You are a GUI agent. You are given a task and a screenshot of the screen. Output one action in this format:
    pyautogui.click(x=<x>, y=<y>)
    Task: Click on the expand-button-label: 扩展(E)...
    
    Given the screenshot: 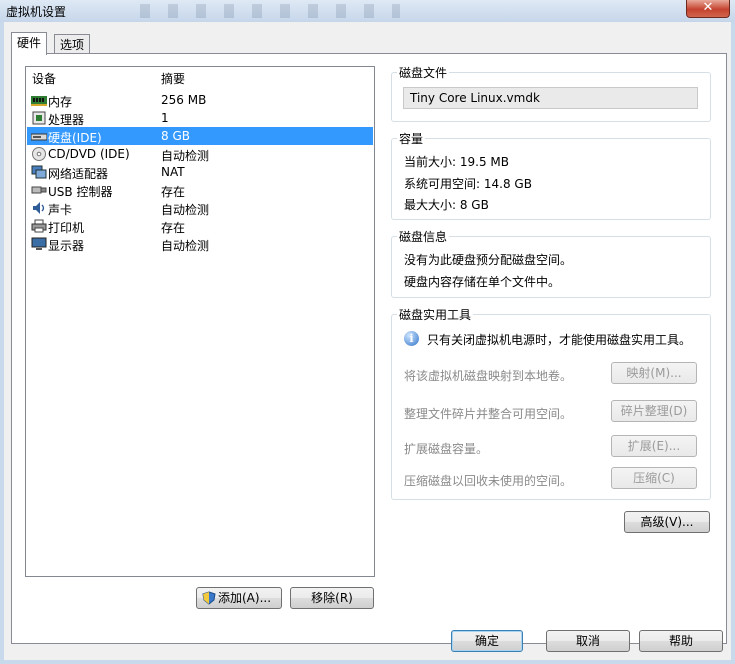 What is the action you would take?
    pyautogui.click(x=654, y=446)
    